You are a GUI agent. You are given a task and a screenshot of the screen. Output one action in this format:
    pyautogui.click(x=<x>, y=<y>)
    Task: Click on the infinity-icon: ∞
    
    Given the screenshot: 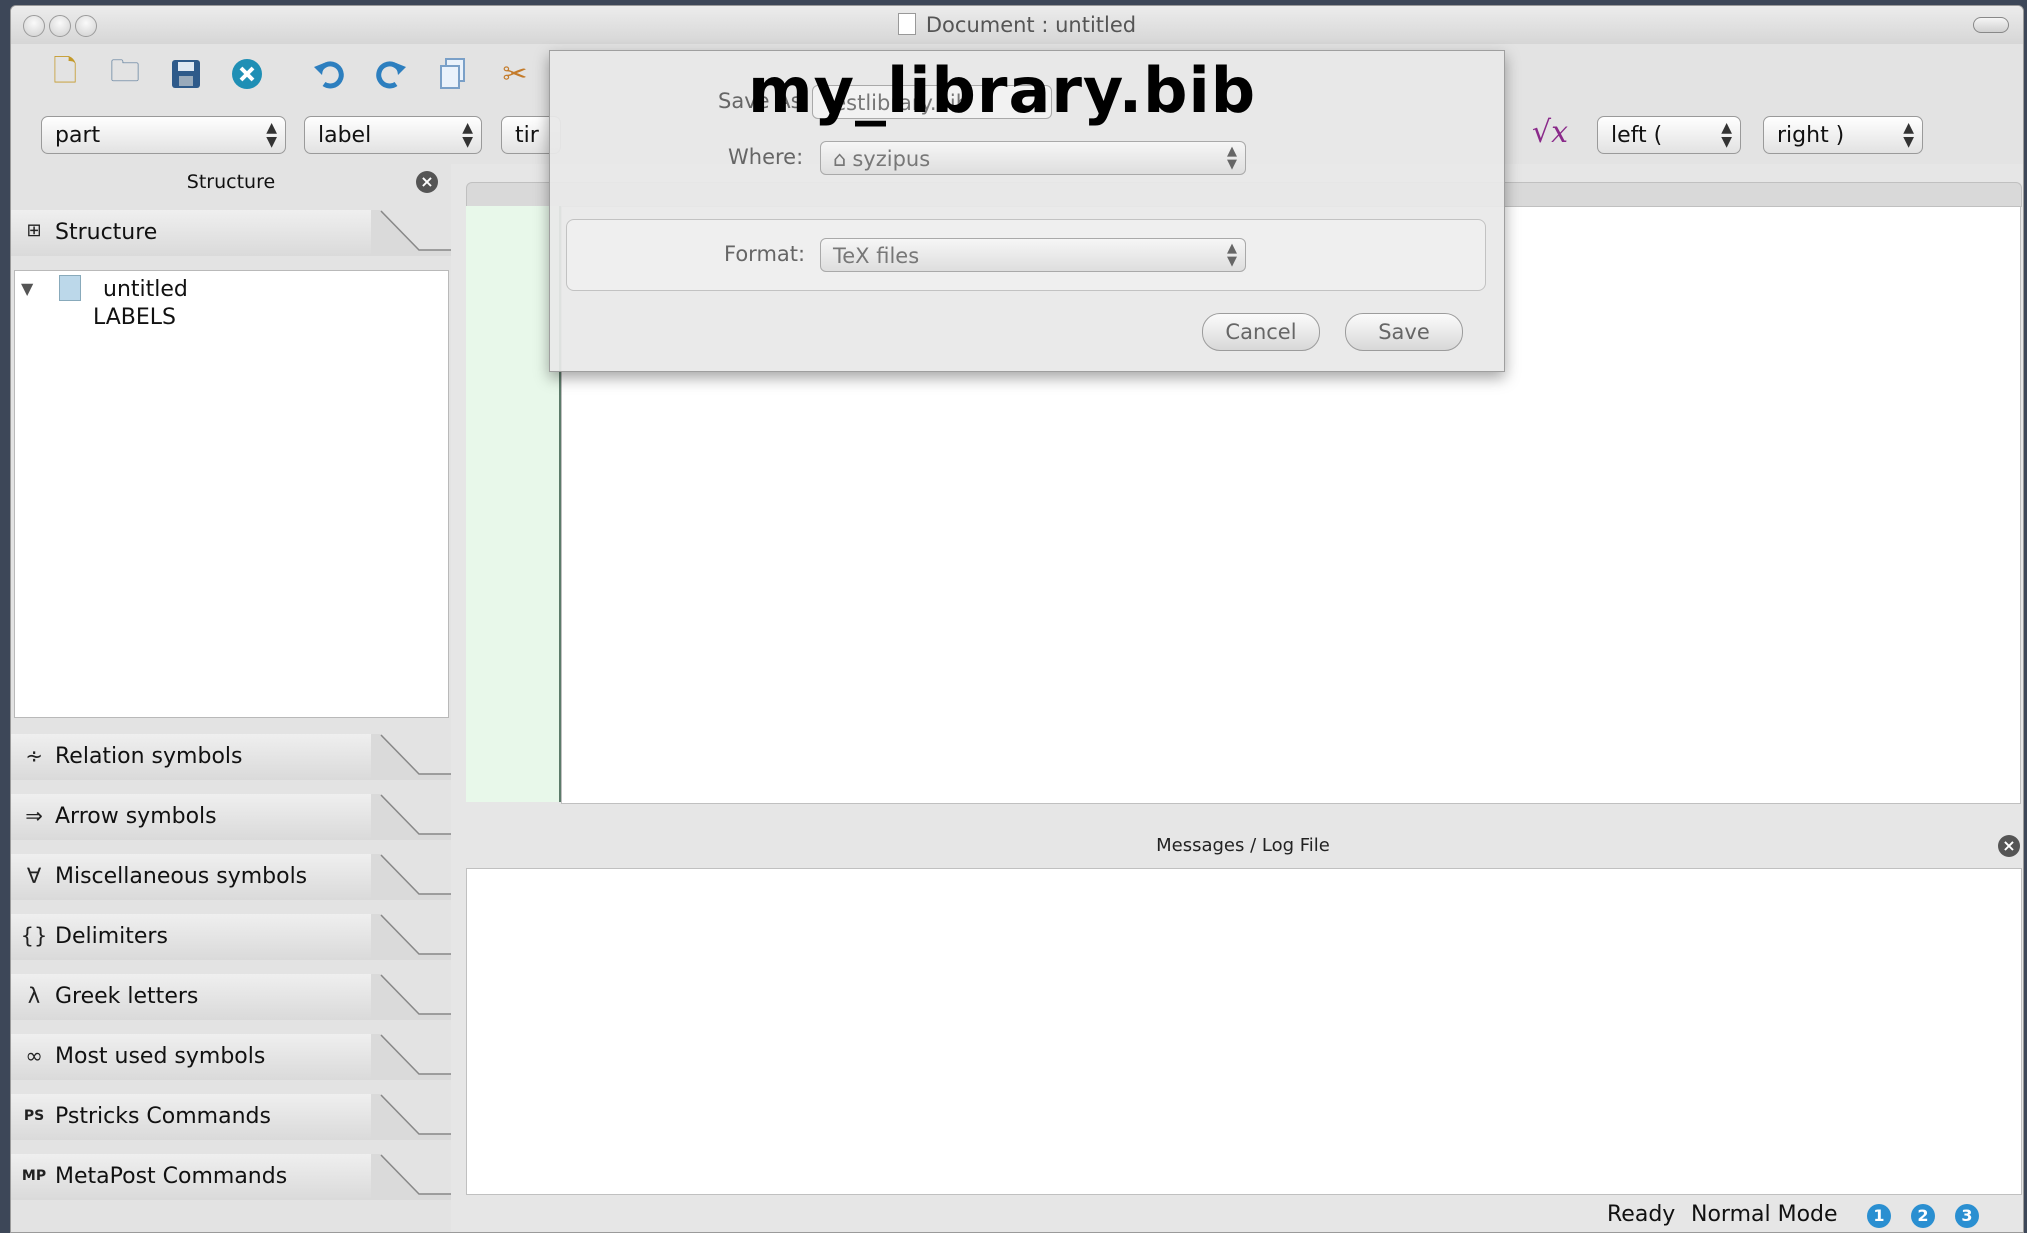 What is the action you would take?
    pyautogui.click(x=34, y=1056)
    